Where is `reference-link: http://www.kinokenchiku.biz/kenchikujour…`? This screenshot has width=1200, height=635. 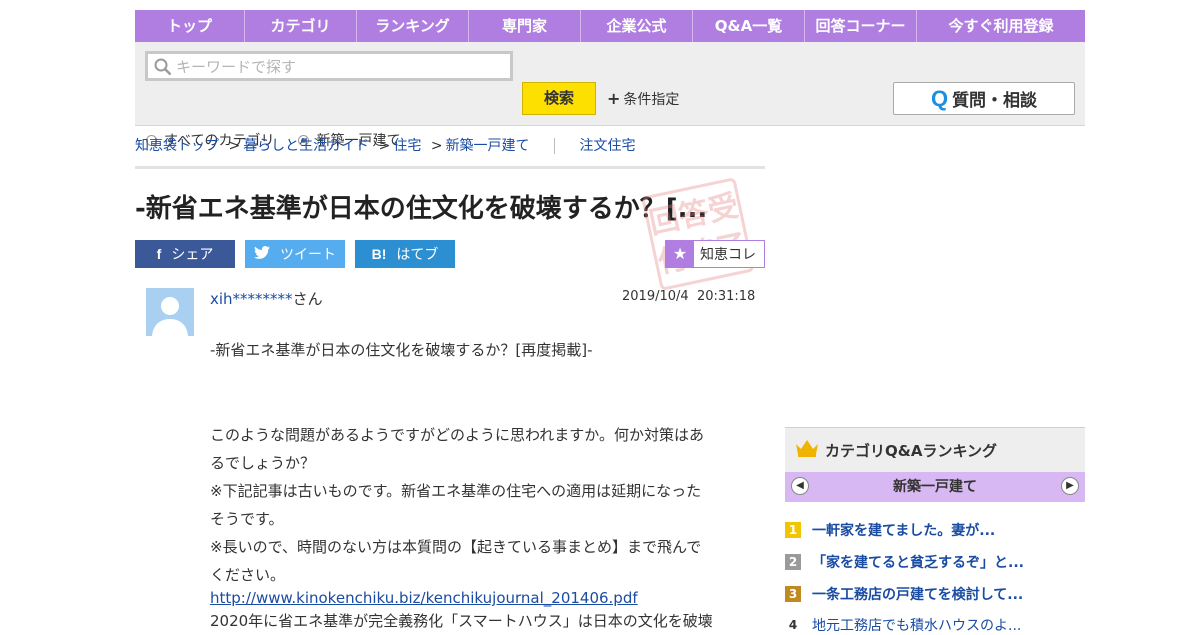 reference-link: http://www.kinokenchiku.biz/kenchikujour… is located at coordinates (424, 598).